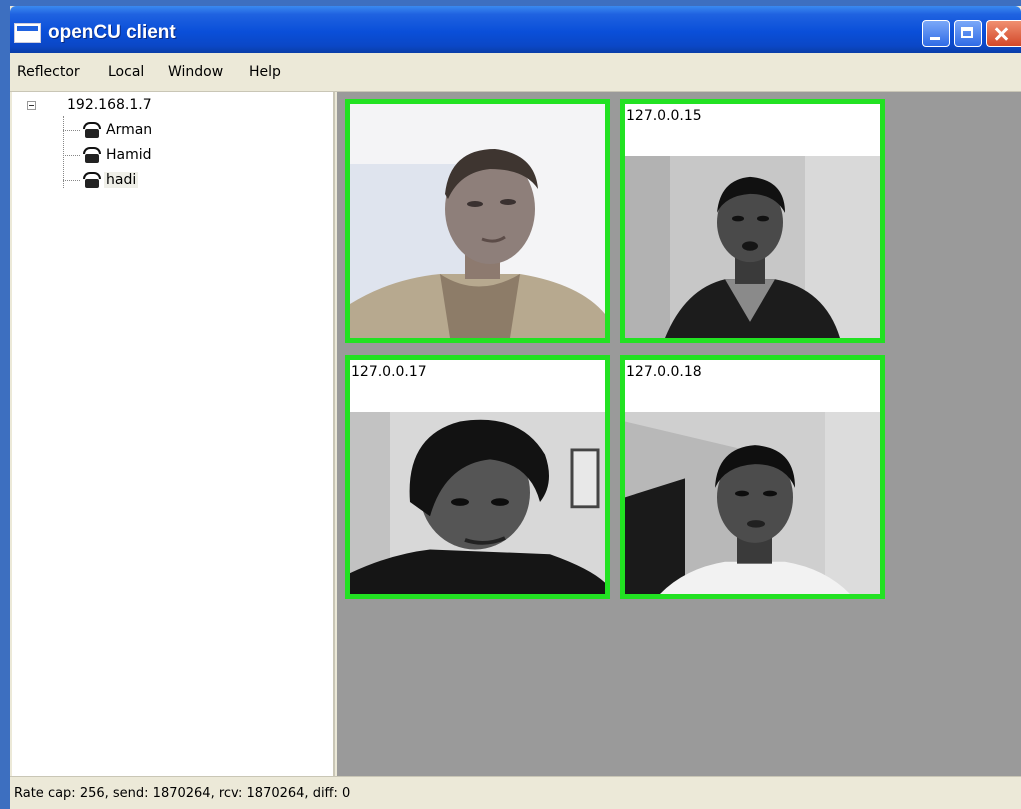 This screenshot has width=1021, height=809. What do you see at coordinates (515, 72) in the screenshot?
I see `menu-bar: Reflector Local Window Help` at bounding box center [515, 72].